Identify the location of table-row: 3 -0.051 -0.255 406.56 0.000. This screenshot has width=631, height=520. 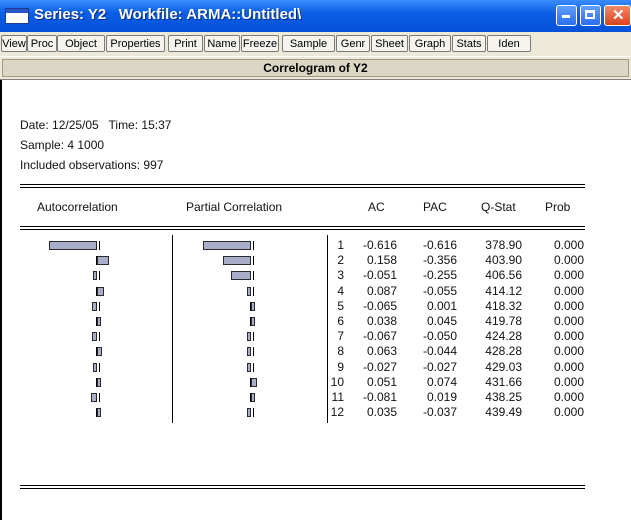
(315, 275).